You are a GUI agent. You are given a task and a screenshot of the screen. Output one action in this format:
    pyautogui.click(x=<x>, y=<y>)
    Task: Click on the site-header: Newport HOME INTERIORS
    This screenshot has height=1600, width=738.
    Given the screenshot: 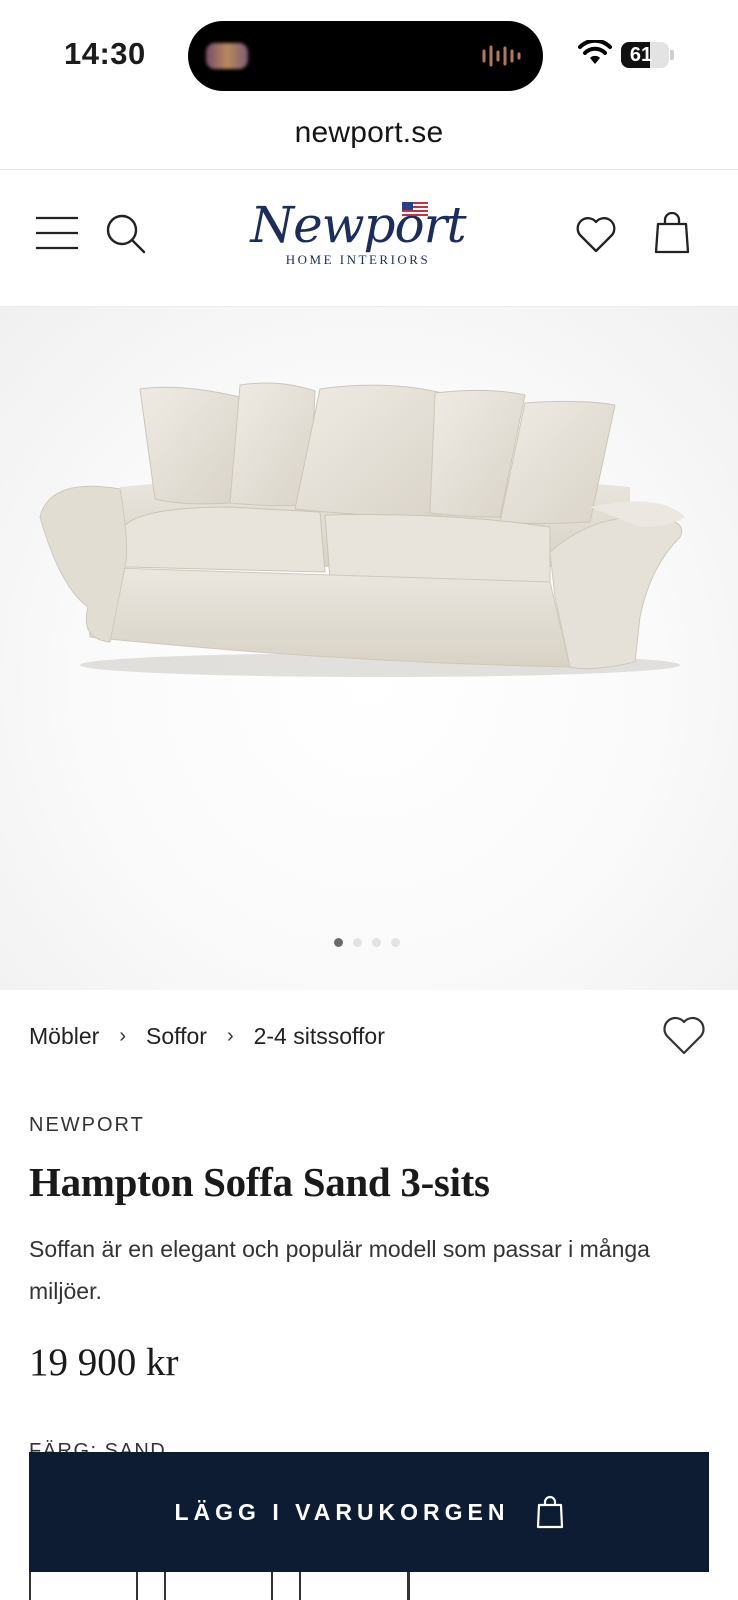 What is the action you would take?
    pyautogui.click(x=369, y=238)
    